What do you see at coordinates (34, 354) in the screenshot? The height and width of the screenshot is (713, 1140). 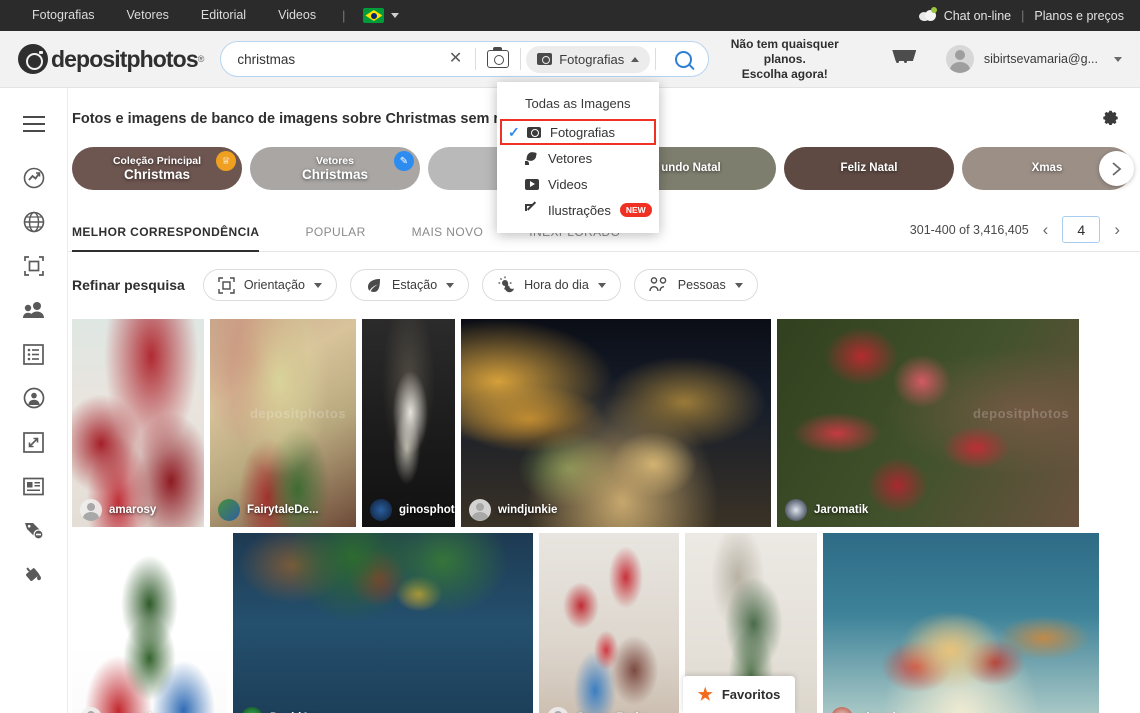 I see `sidebar-item-list` at bounding box center [34, 354].